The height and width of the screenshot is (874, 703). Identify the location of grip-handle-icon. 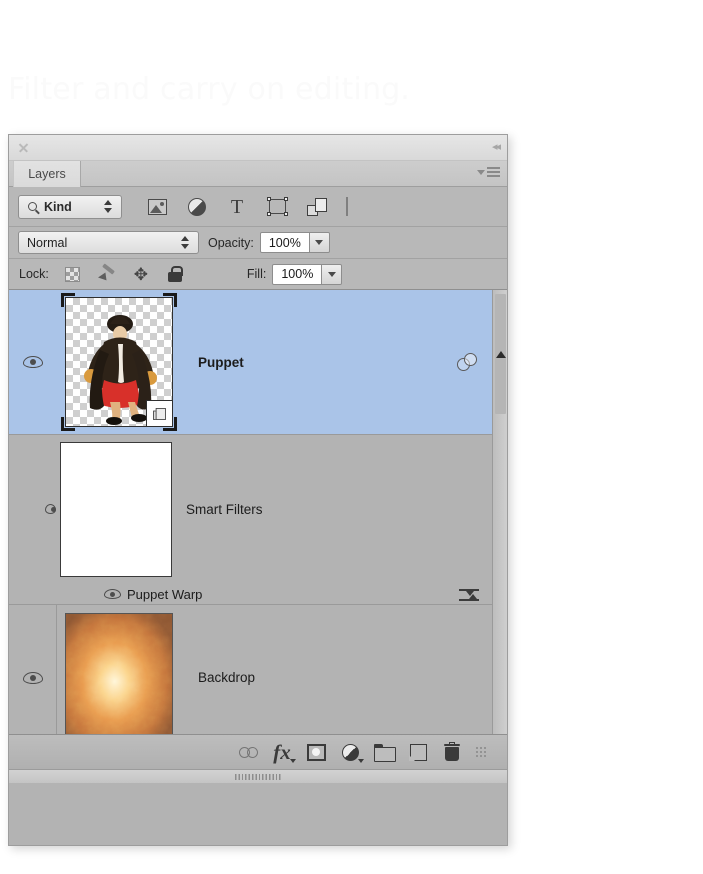
(258, 776).